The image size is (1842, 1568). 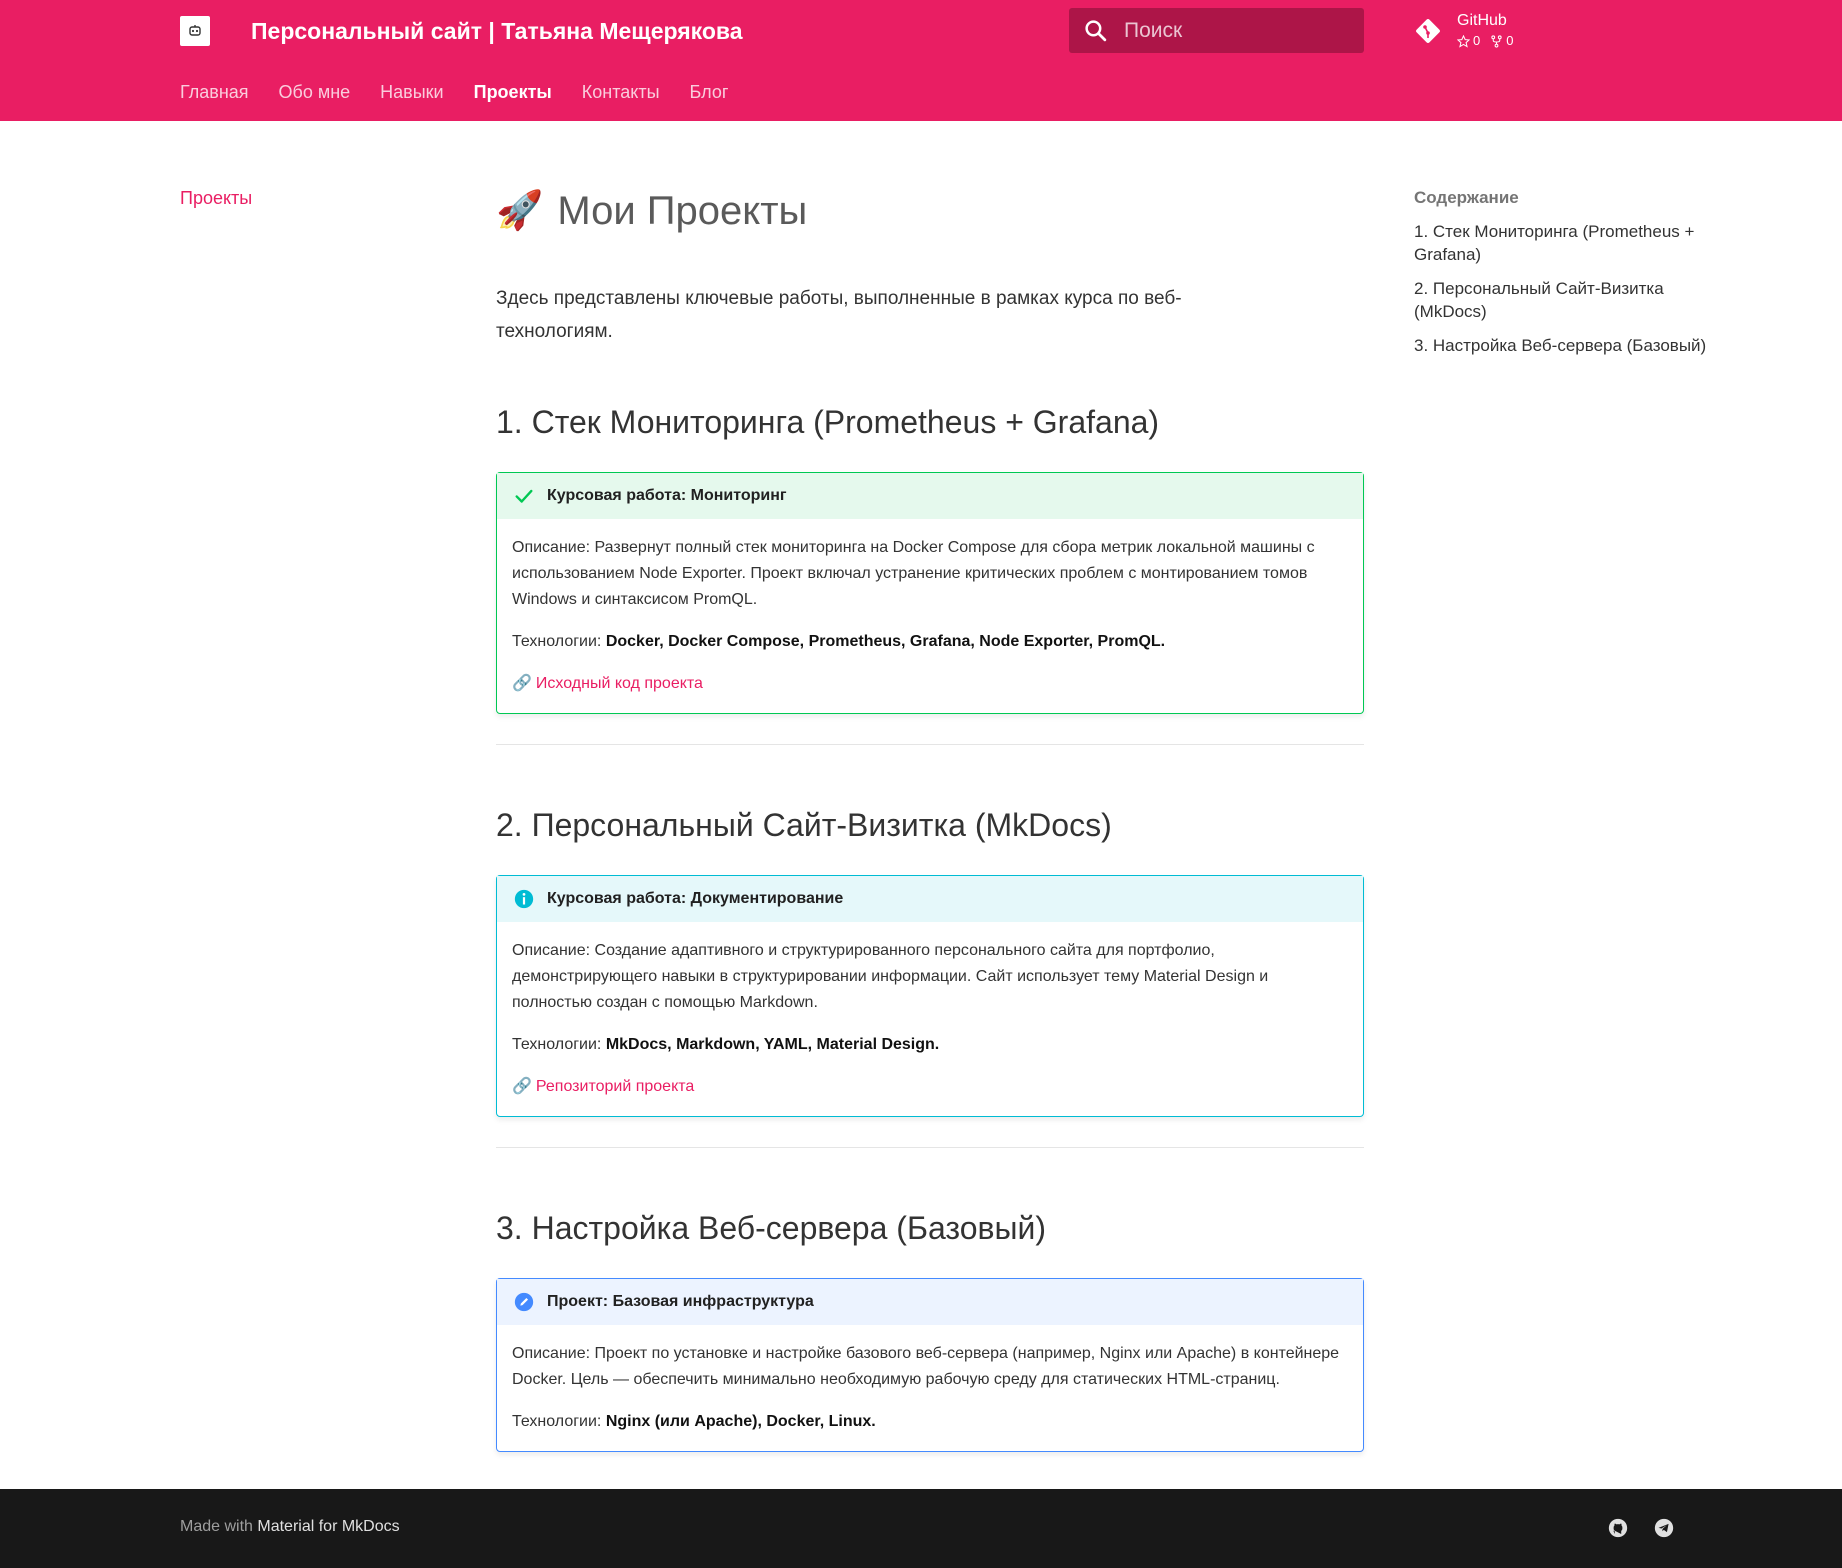 I want to click on repo-forks: 0, so click(x=1501, y=41).